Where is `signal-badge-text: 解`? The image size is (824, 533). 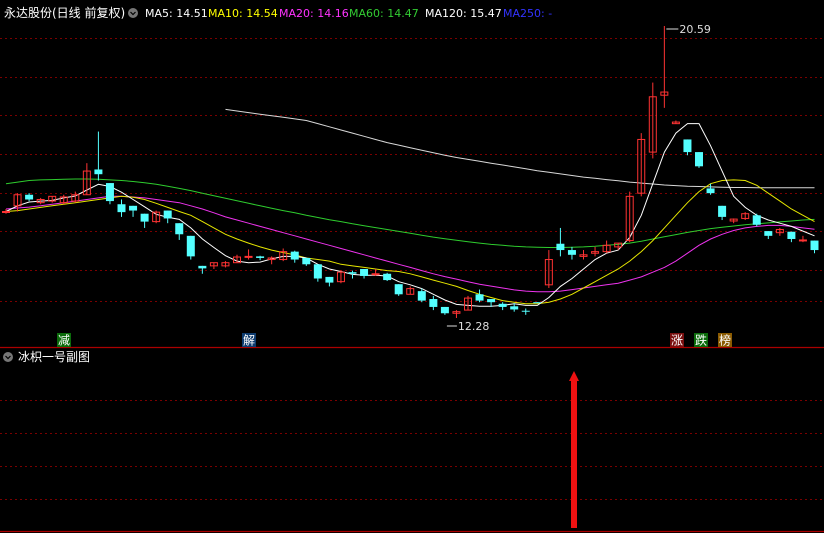 signal-badge-text: 解 is located at coordinates (249, 341).